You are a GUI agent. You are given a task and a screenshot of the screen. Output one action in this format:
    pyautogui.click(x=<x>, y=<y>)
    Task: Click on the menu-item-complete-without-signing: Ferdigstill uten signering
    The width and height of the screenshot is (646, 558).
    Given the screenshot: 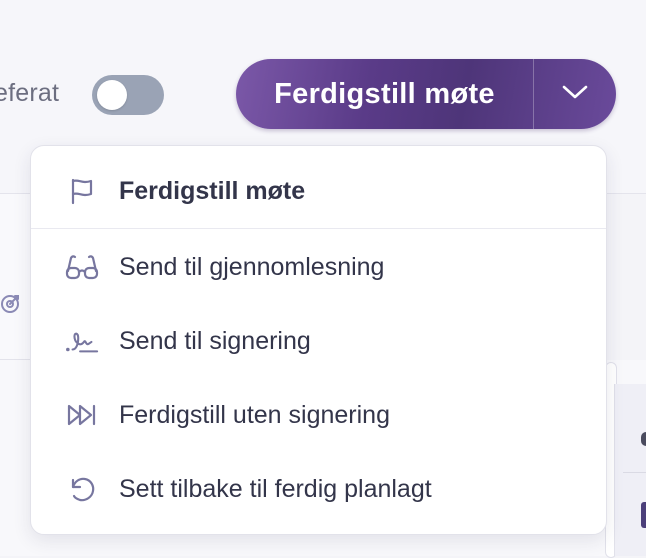 What is the action you would take?
    pyautogui.click(x=318, y=415)
    